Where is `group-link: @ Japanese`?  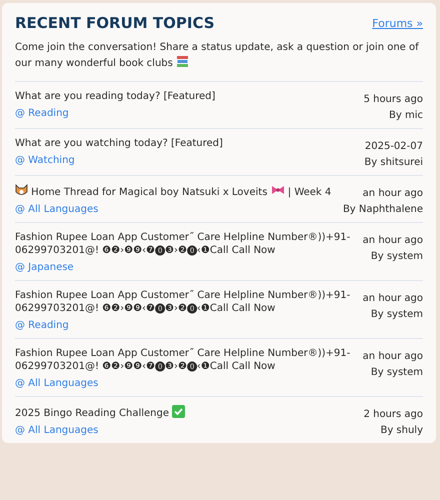
group-link: @ Japanese is located at coordinates (44, 267).